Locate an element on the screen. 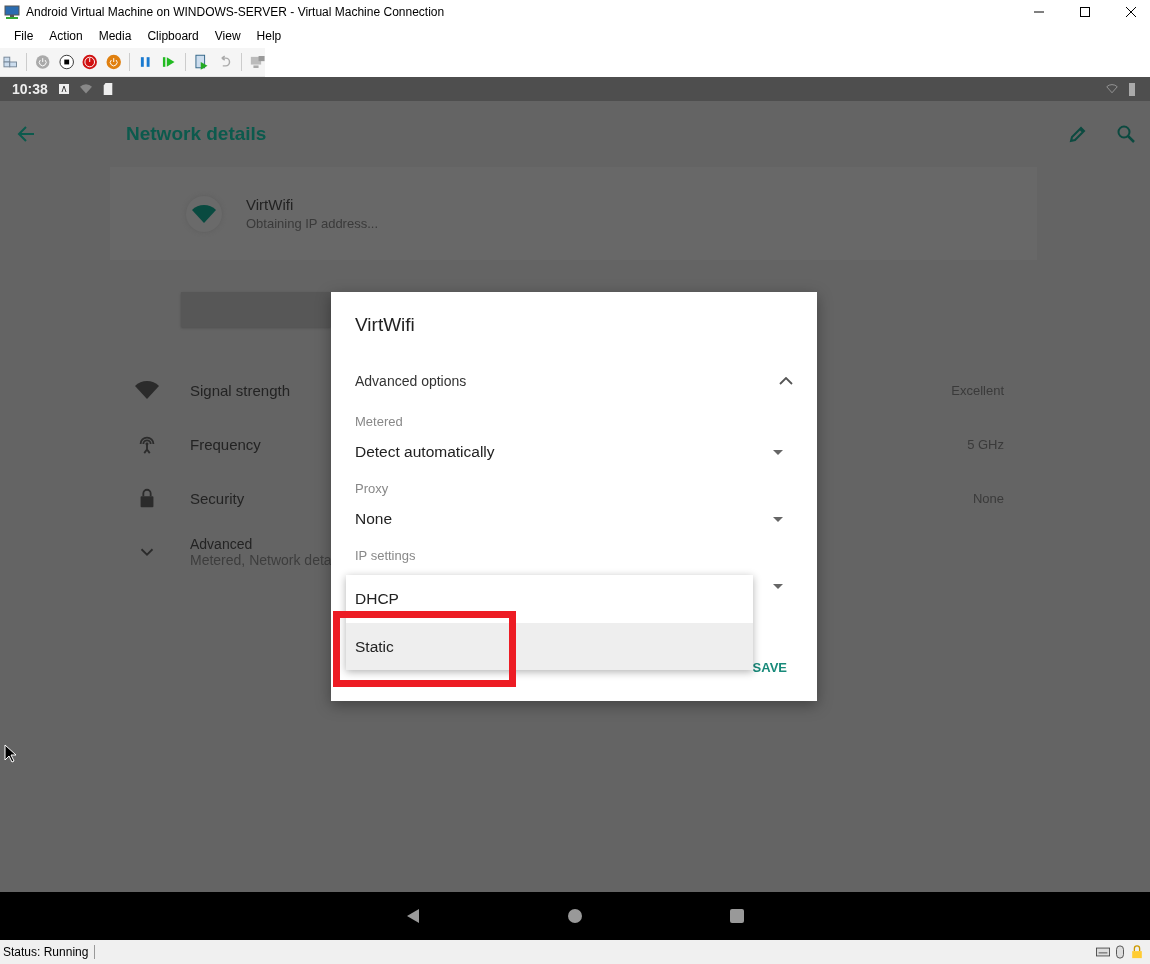 The width and height of the screenshot is (1150, 964). clock-time: 10:38 is located at coordinates (30, 89).